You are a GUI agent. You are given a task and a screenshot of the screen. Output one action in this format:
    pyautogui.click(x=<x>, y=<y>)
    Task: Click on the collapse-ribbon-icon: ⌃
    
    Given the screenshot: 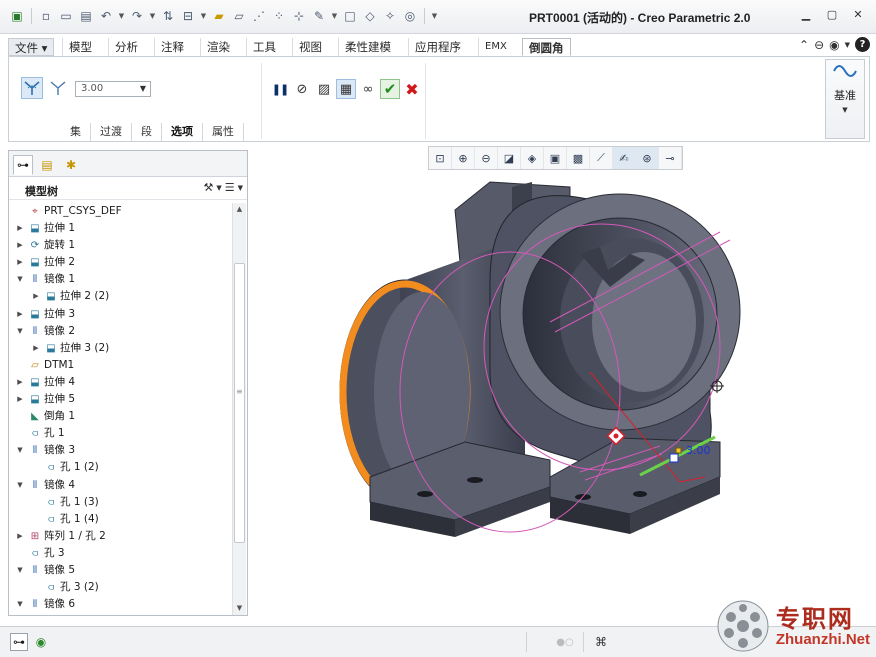 What is the action you would take?
    pyautogui.click(x=804, y=45)
    